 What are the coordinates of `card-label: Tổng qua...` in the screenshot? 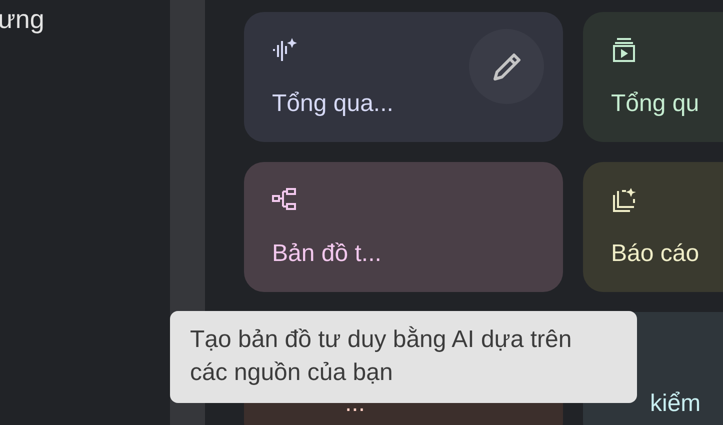 It's located at (333, 104).